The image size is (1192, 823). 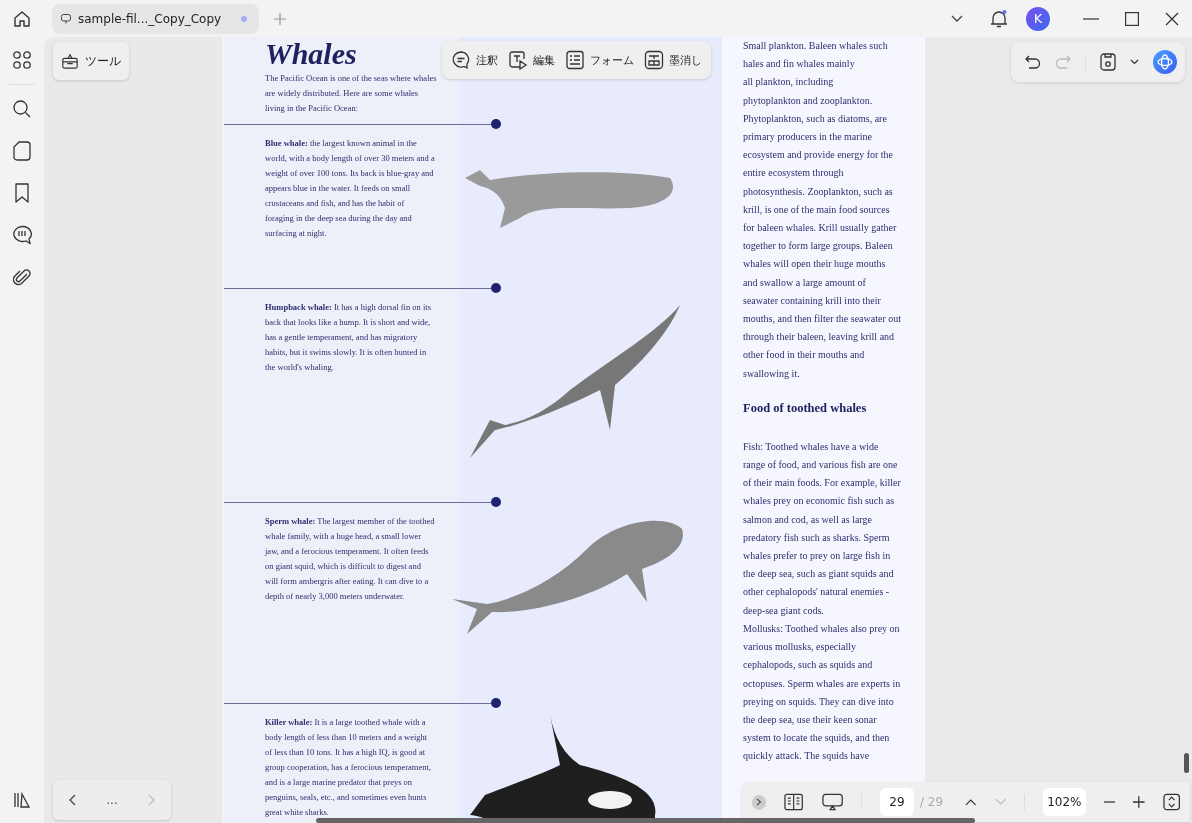 I want to click on user-avatar: K, so click(x=1038, y=18).